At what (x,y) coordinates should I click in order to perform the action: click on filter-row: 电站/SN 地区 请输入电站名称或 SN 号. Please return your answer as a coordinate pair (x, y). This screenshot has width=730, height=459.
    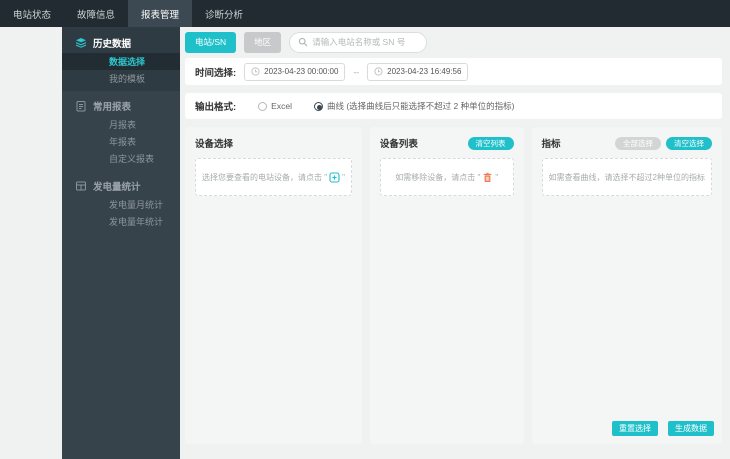
    Looking at the image, I should click on (453, 42).